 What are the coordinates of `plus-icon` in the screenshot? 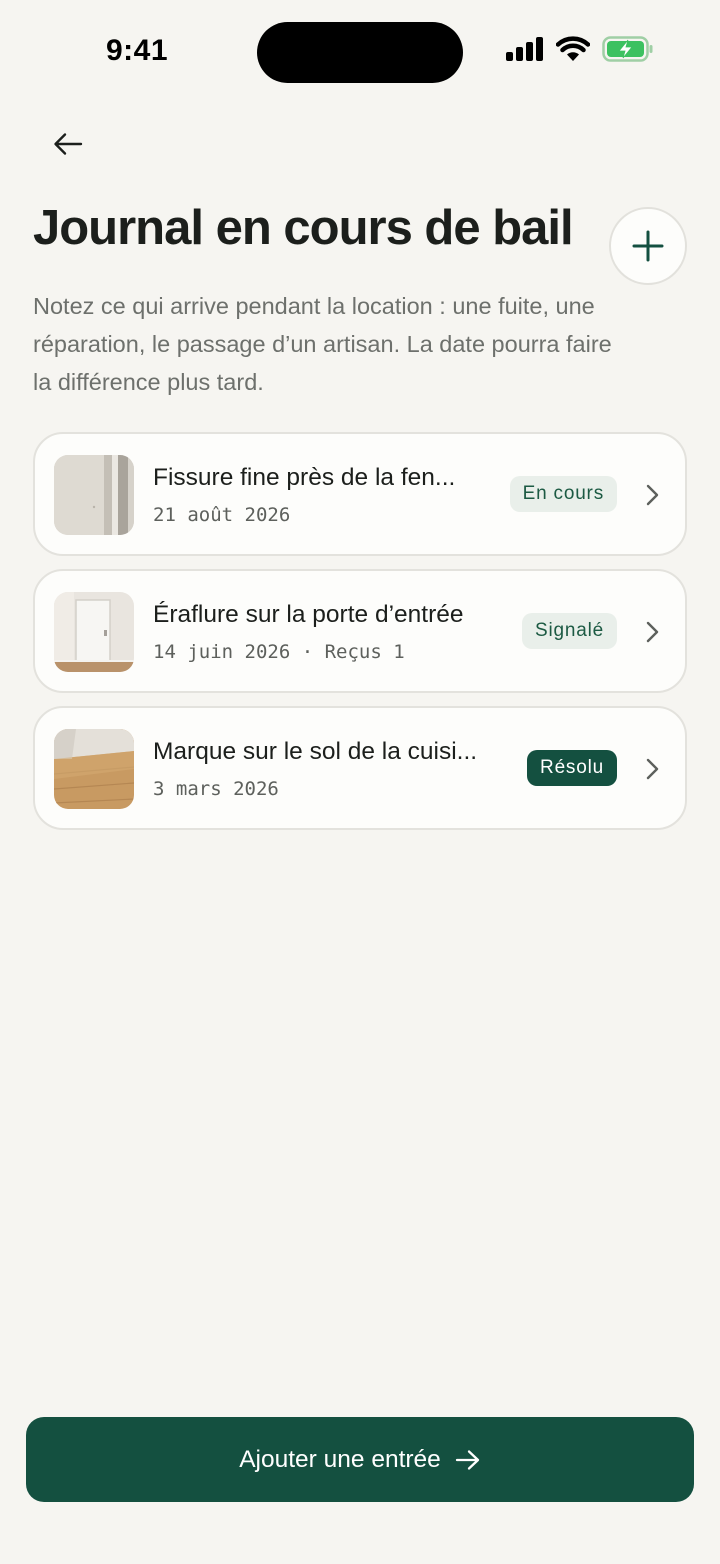 It's located at (648, 246).